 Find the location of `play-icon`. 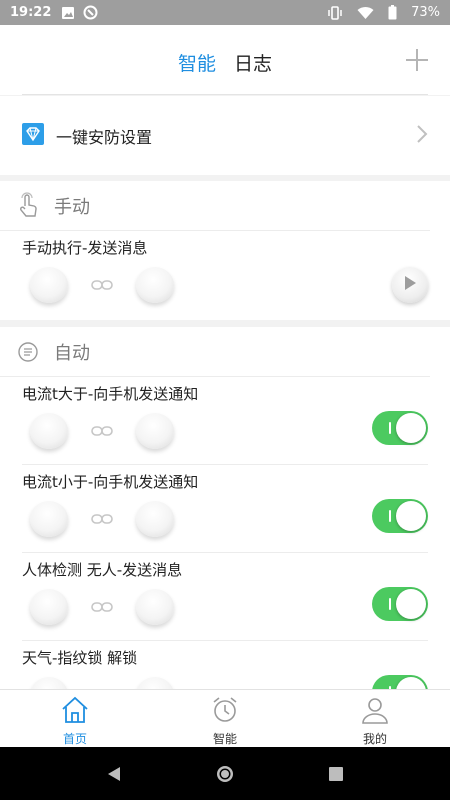

play-icon is located at coordinates (410, 285).